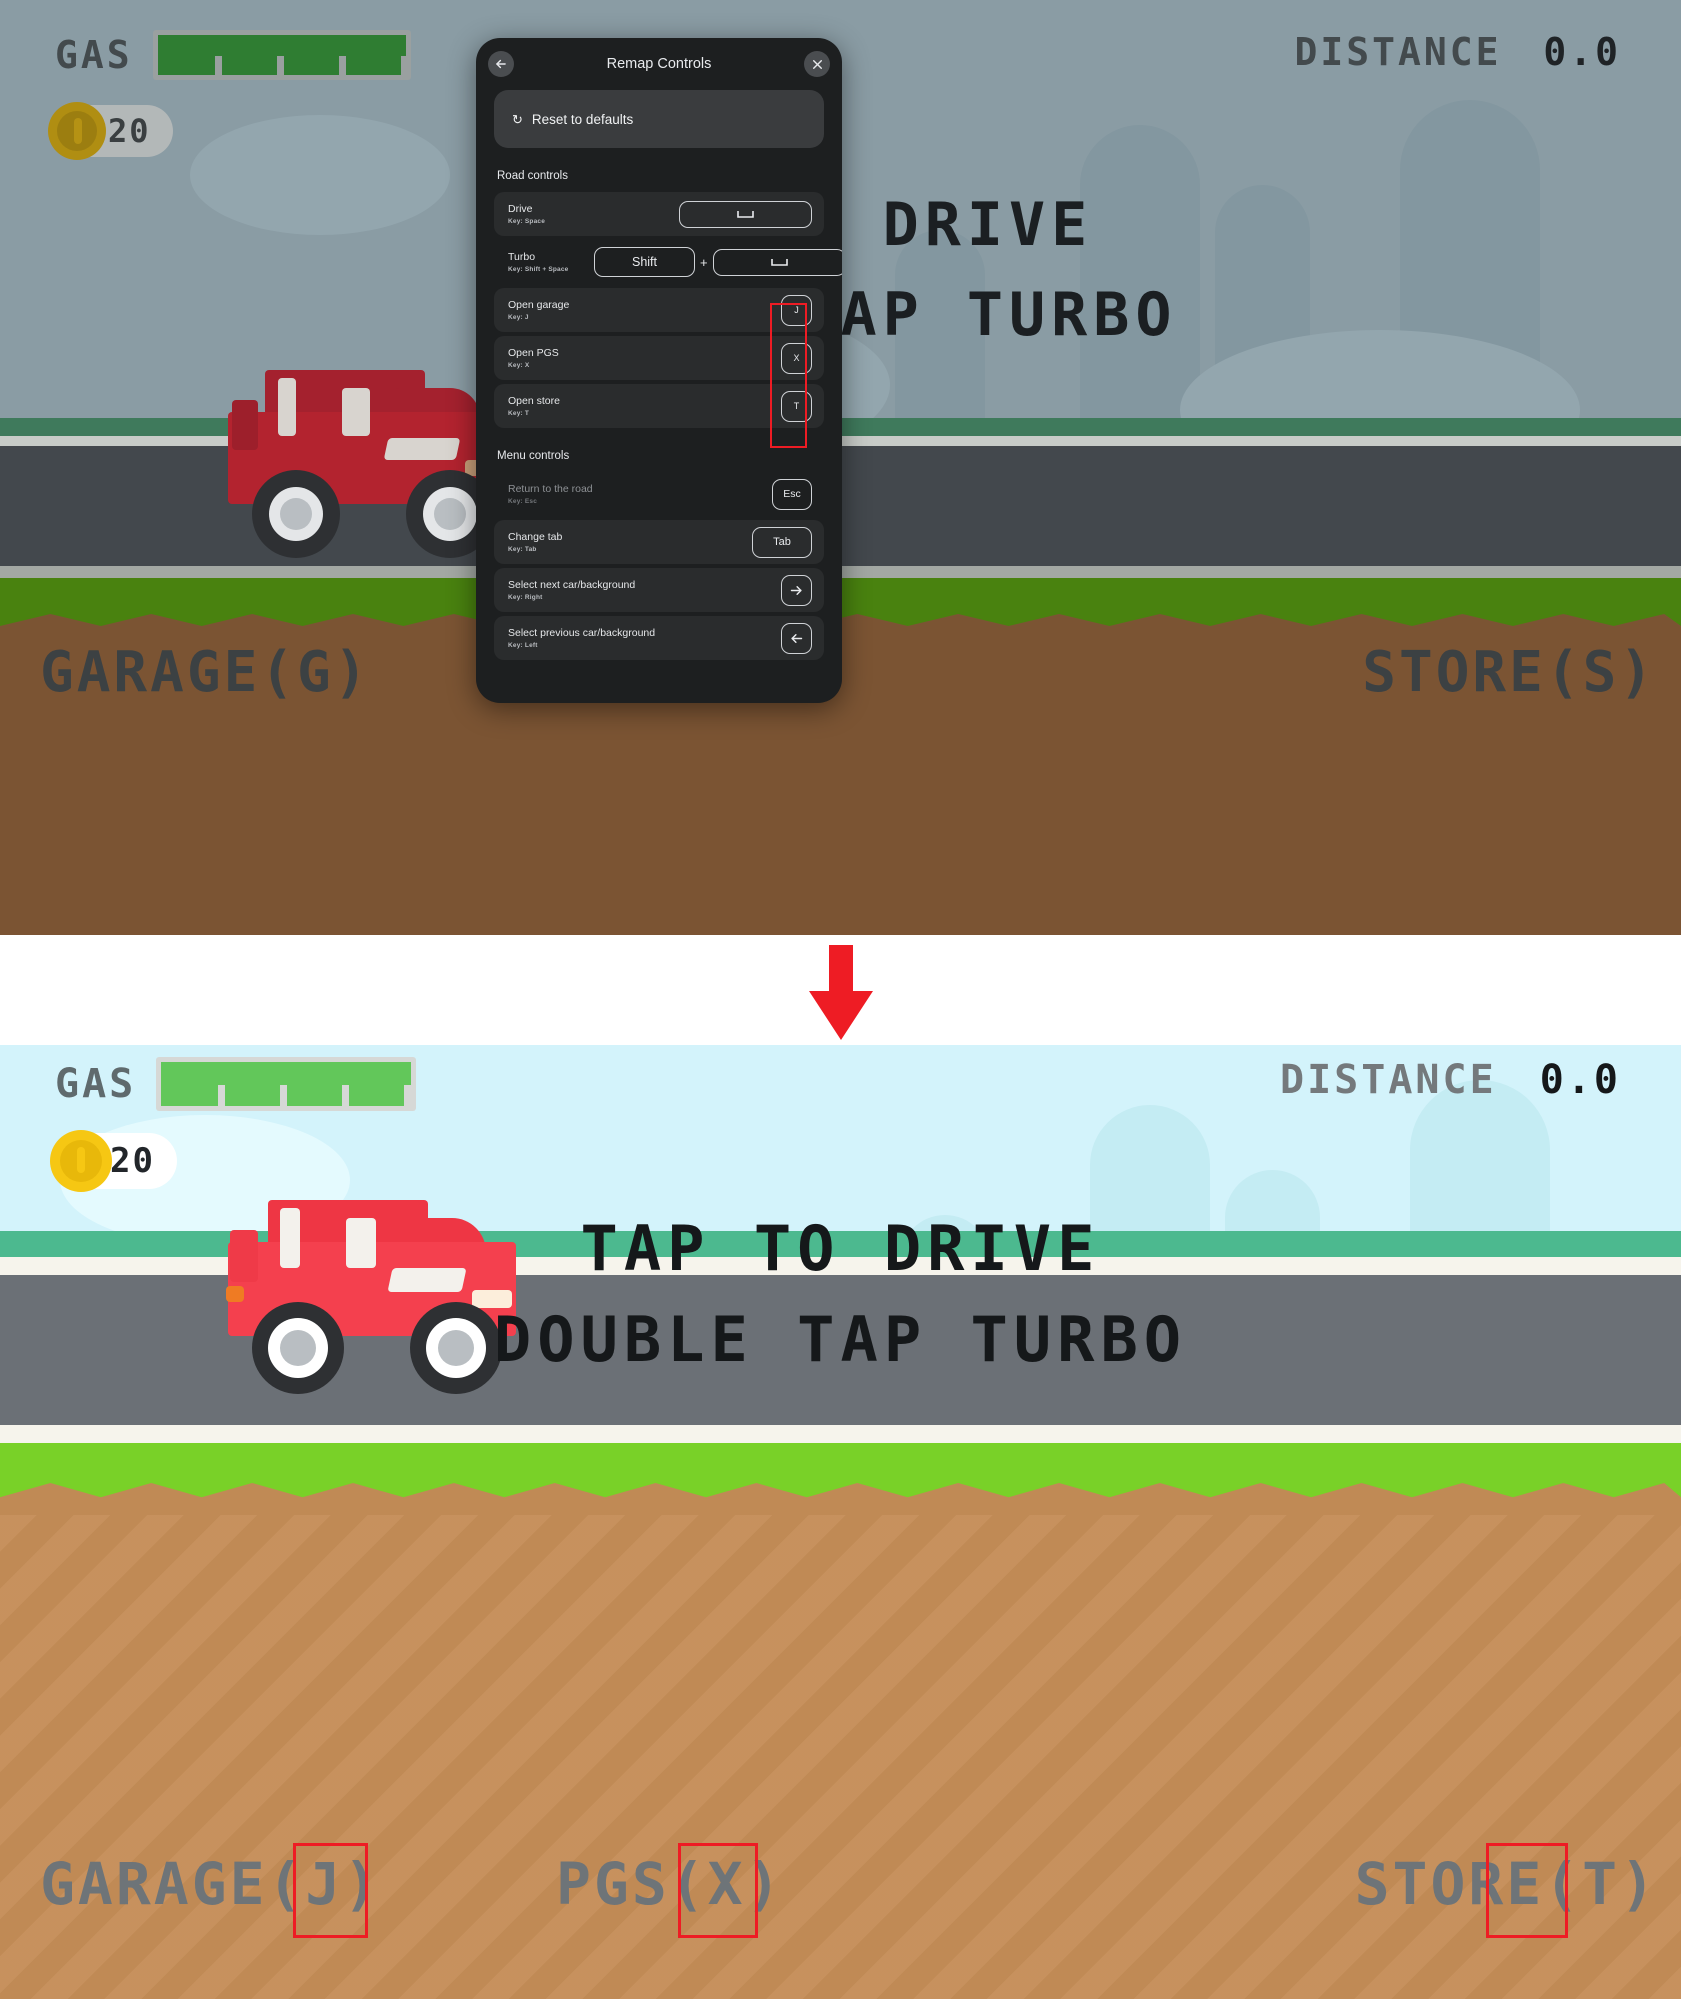  Describe the element at coordinates (523, 501) in the screenshot. I see `control-key-text: Key: Esc` at that location.